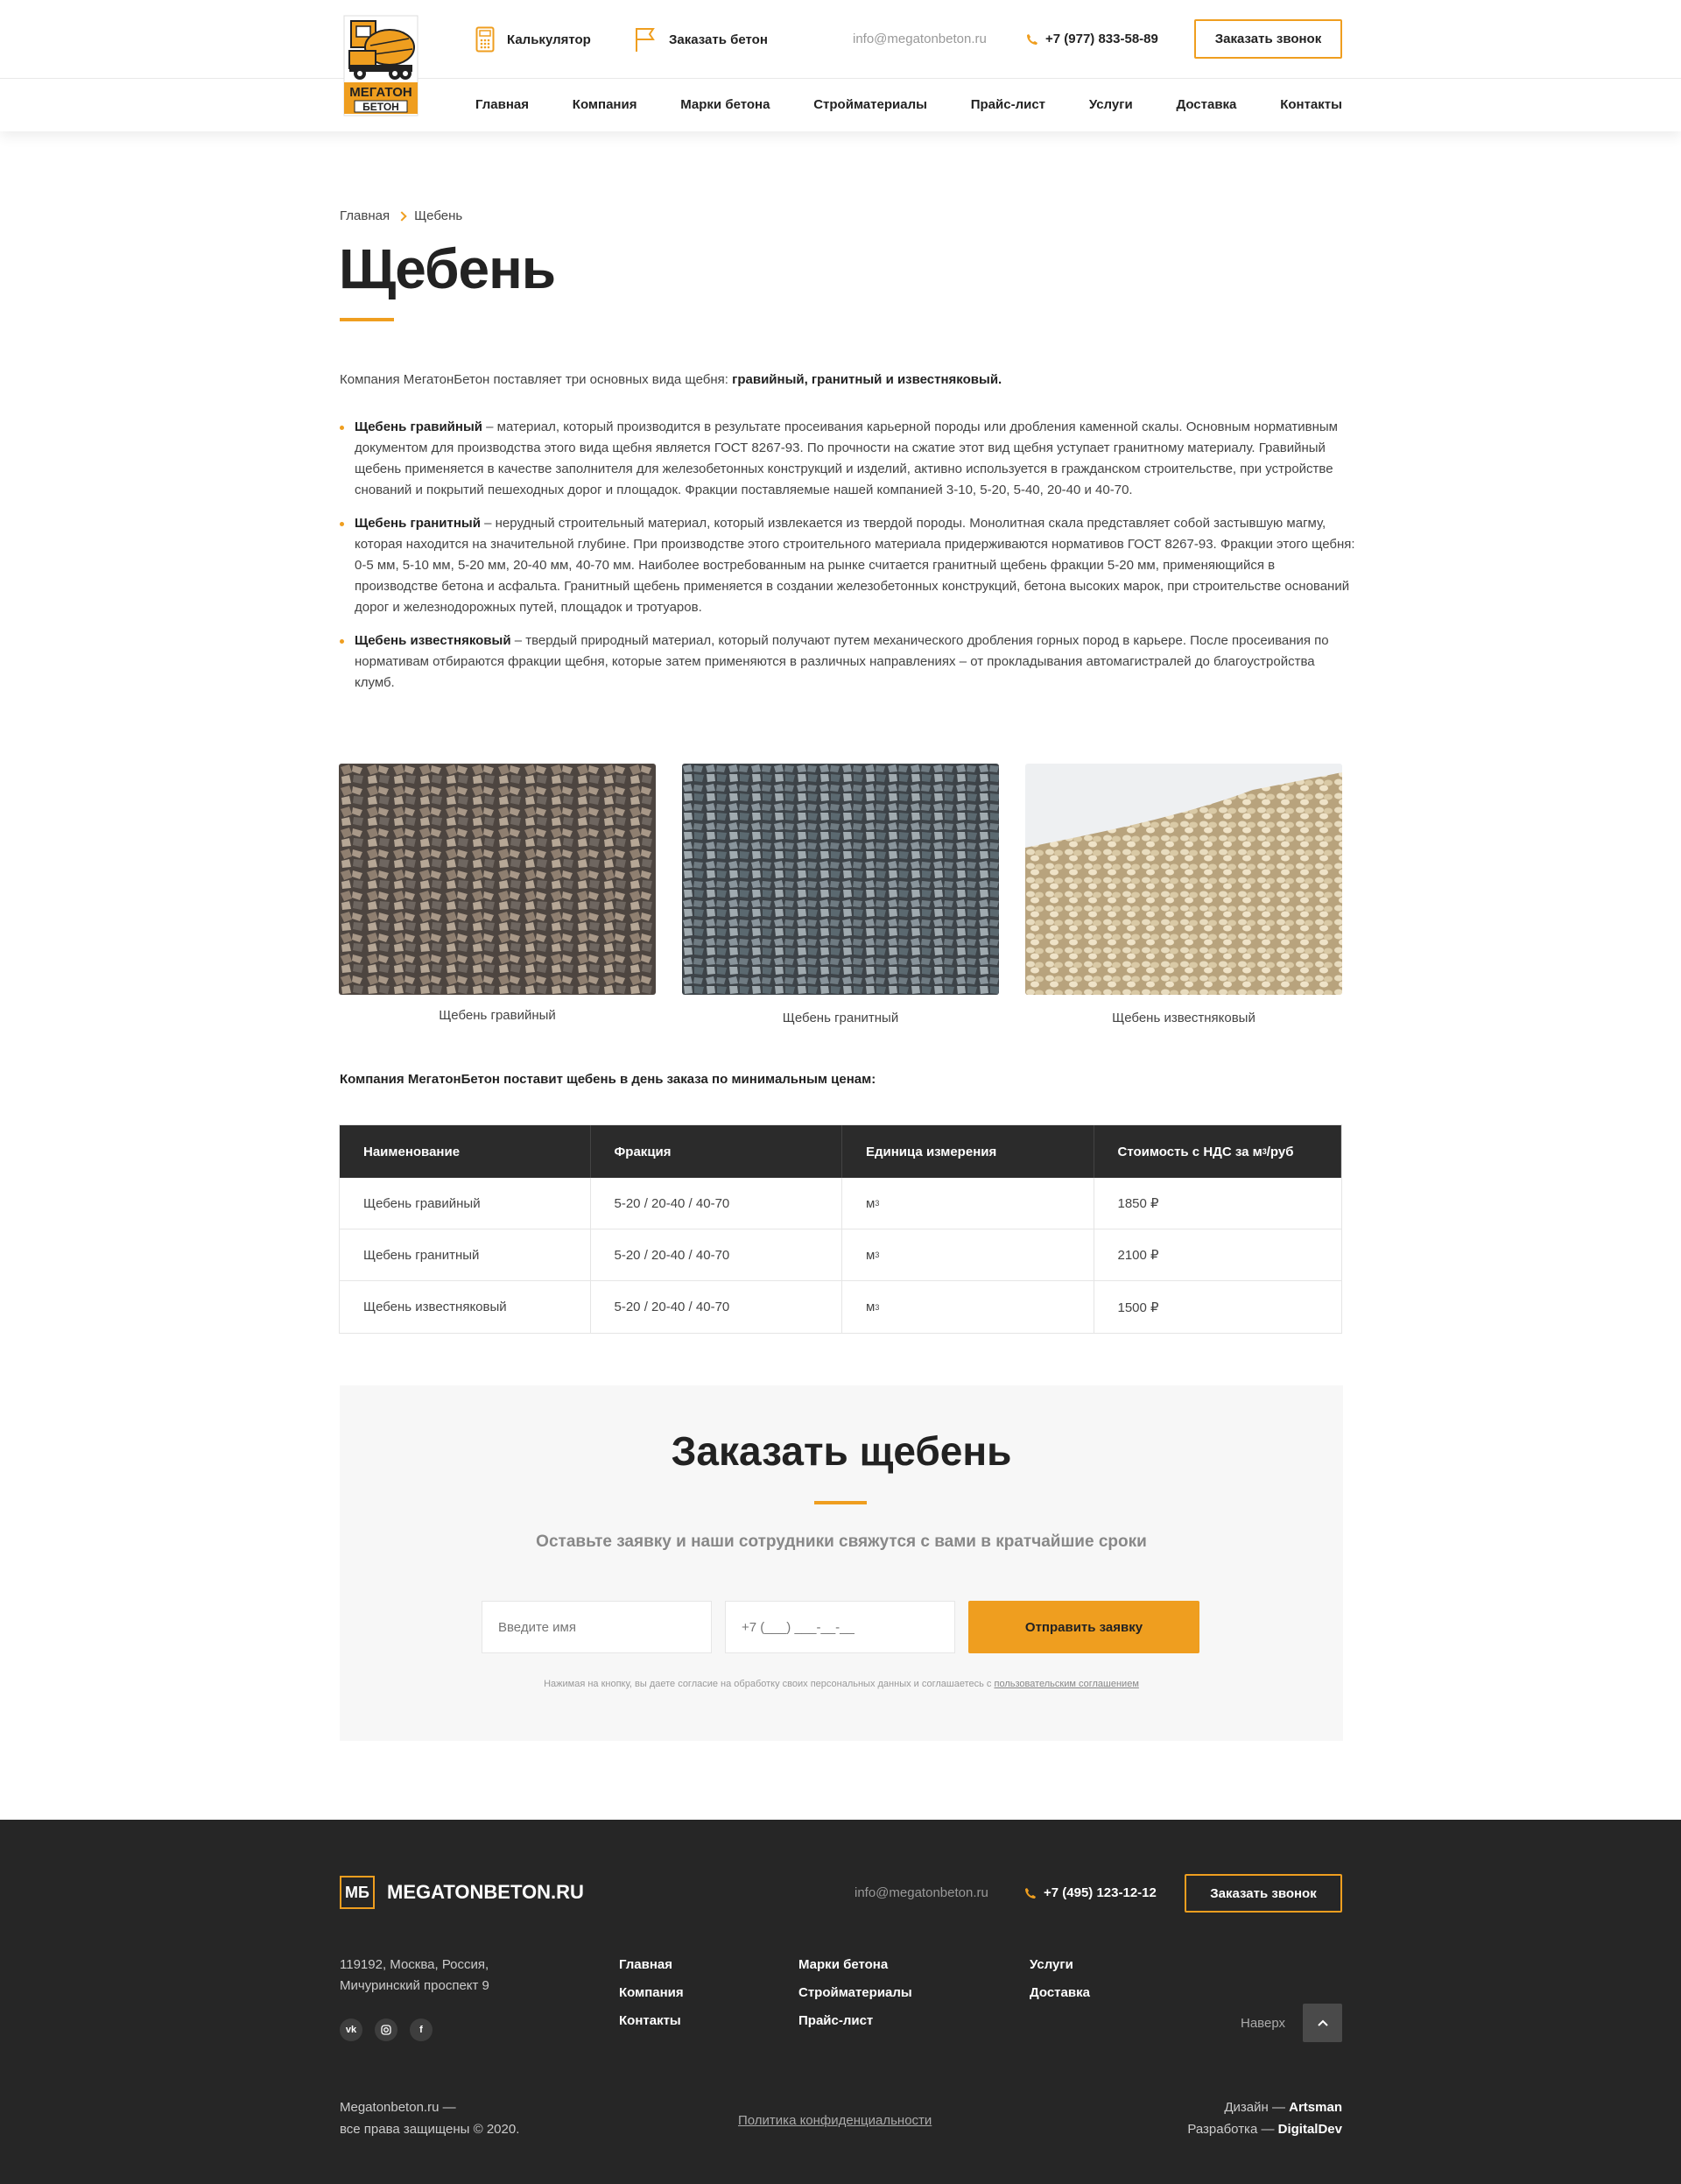  I want to click on header-phone-number: +7 (977) 833-58-89, so click(1101, 39).